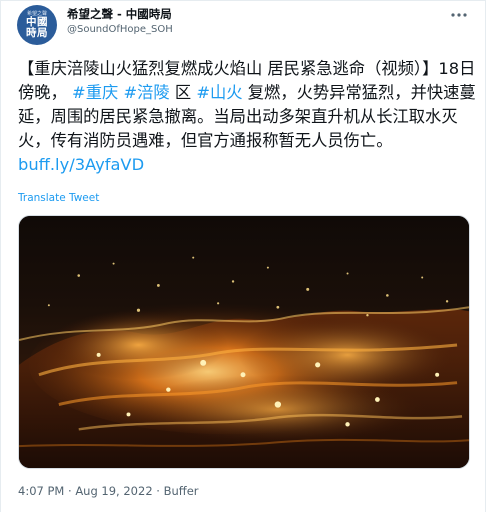 This screenshot has height=512, width=488. I want to click on avatar: 希望之聲 中國 時局, so click(37, 25).